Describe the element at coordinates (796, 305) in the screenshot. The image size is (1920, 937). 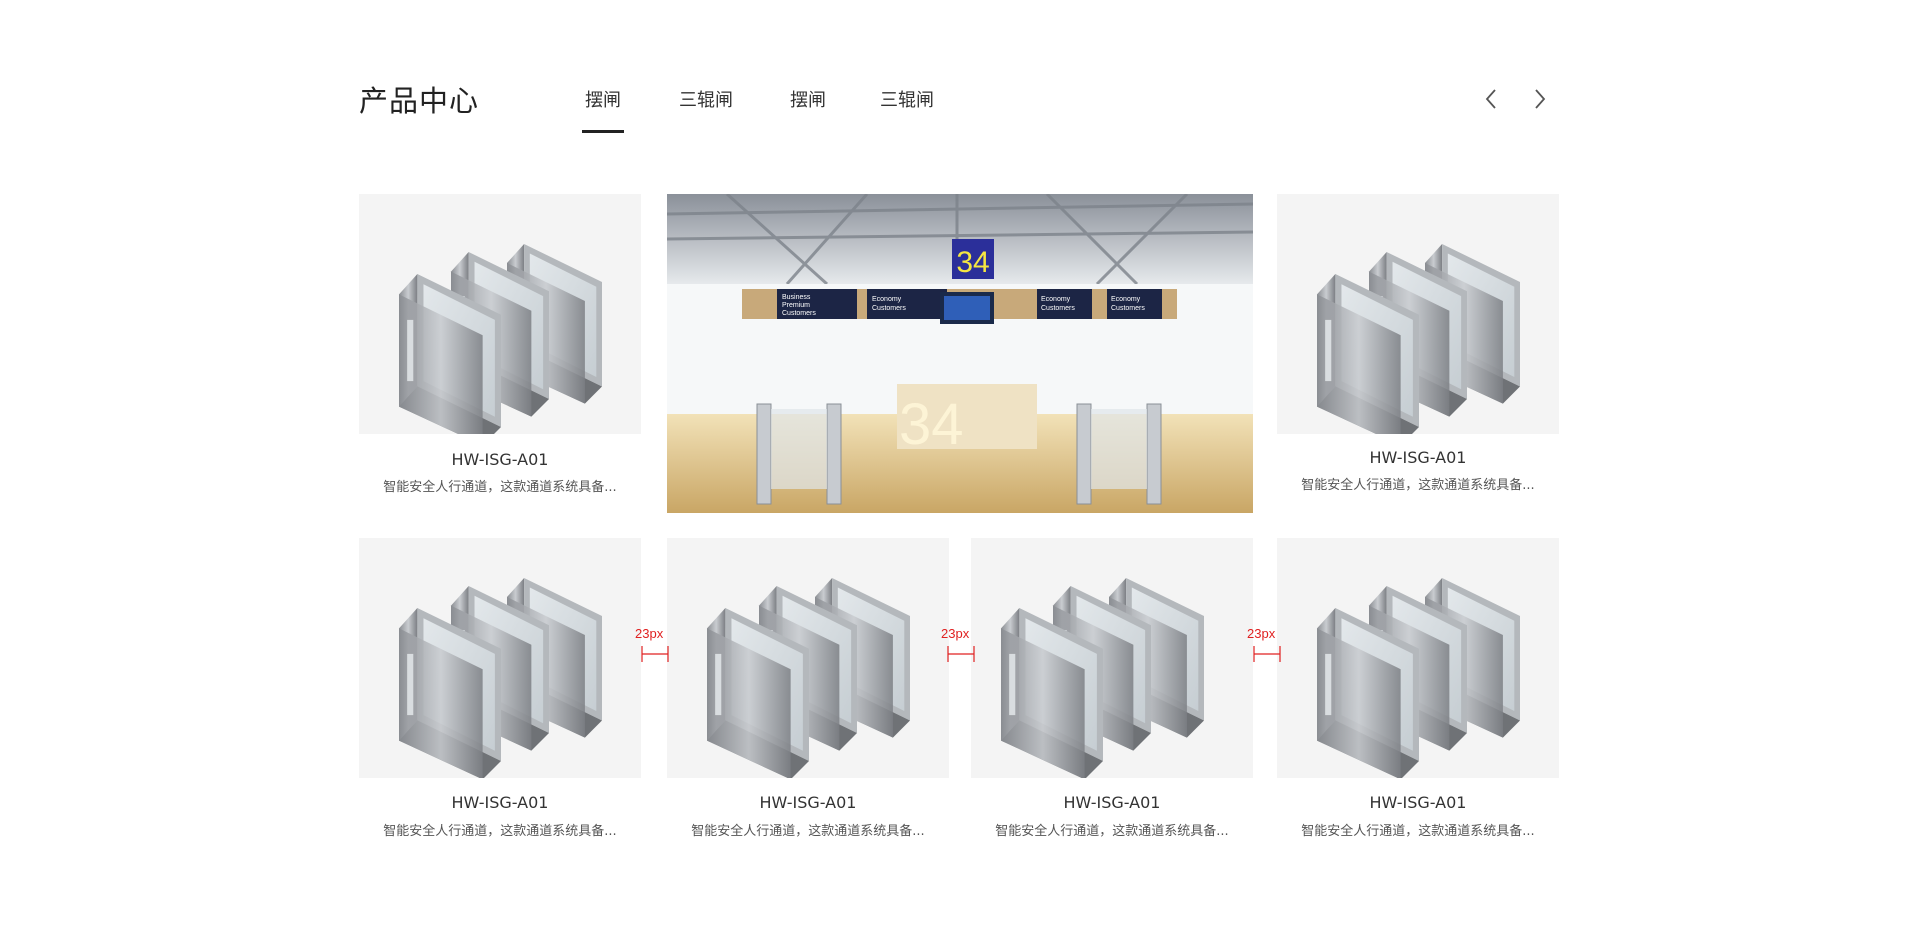
I see `sign-text: Premium` at that location.